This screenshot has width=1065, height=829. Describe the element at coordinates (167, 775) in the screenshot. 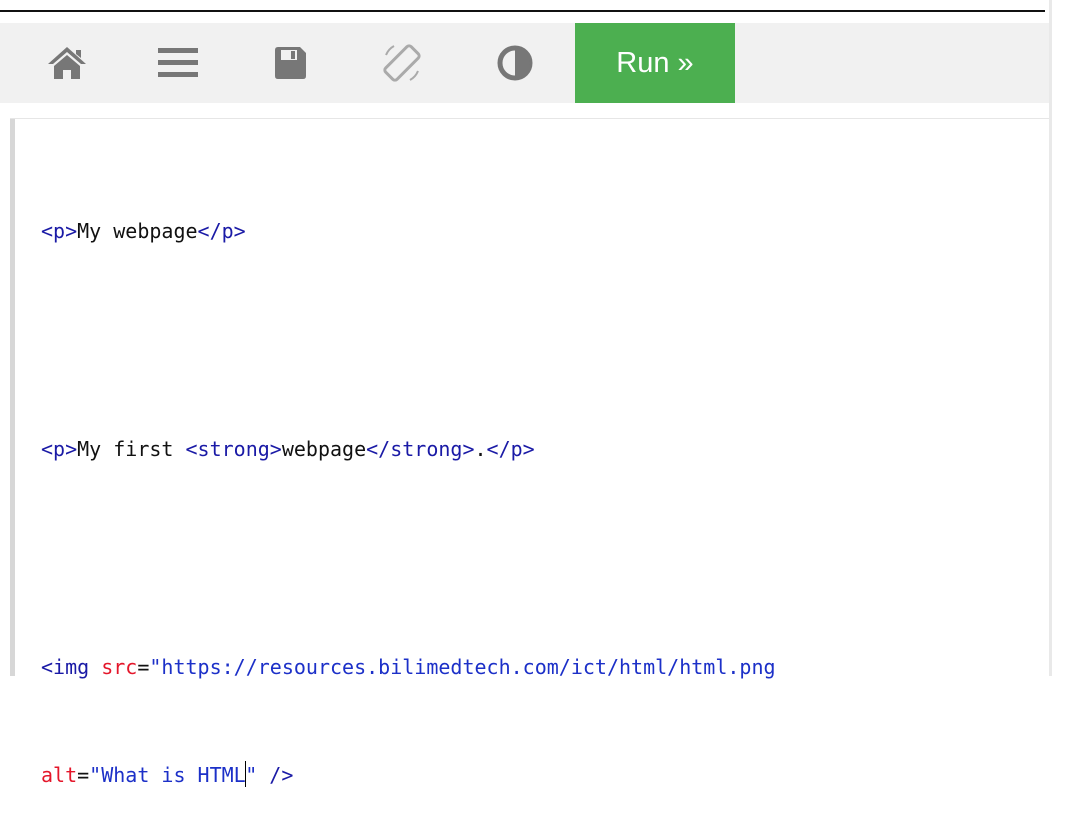

I see `code-token: "What is HTML` at that location.